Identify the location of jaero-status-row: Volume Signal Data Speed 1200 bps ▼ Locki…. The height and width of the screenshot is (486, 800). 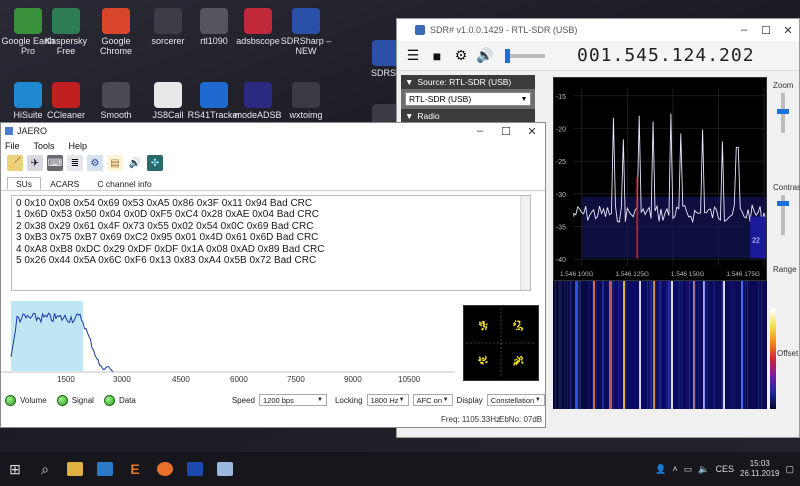
(275, 400).